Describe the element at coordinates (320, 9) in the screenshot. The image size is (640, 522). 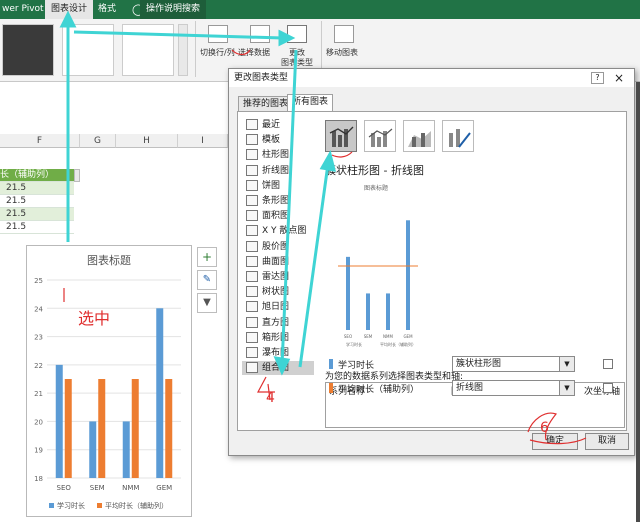
I see `ribbon-tabbar: wer Pivot 图表设计 格式 ◯ 操作说明搜索` at that location.